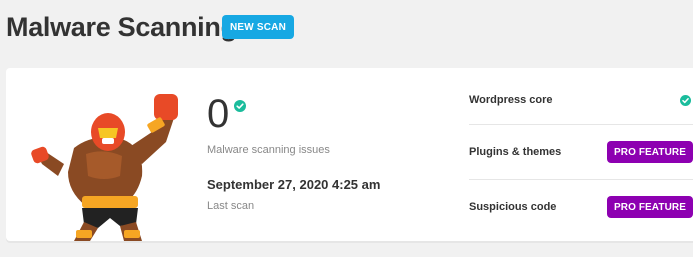  I want to click on page-title: Malware Scanning, so click(121, 27).